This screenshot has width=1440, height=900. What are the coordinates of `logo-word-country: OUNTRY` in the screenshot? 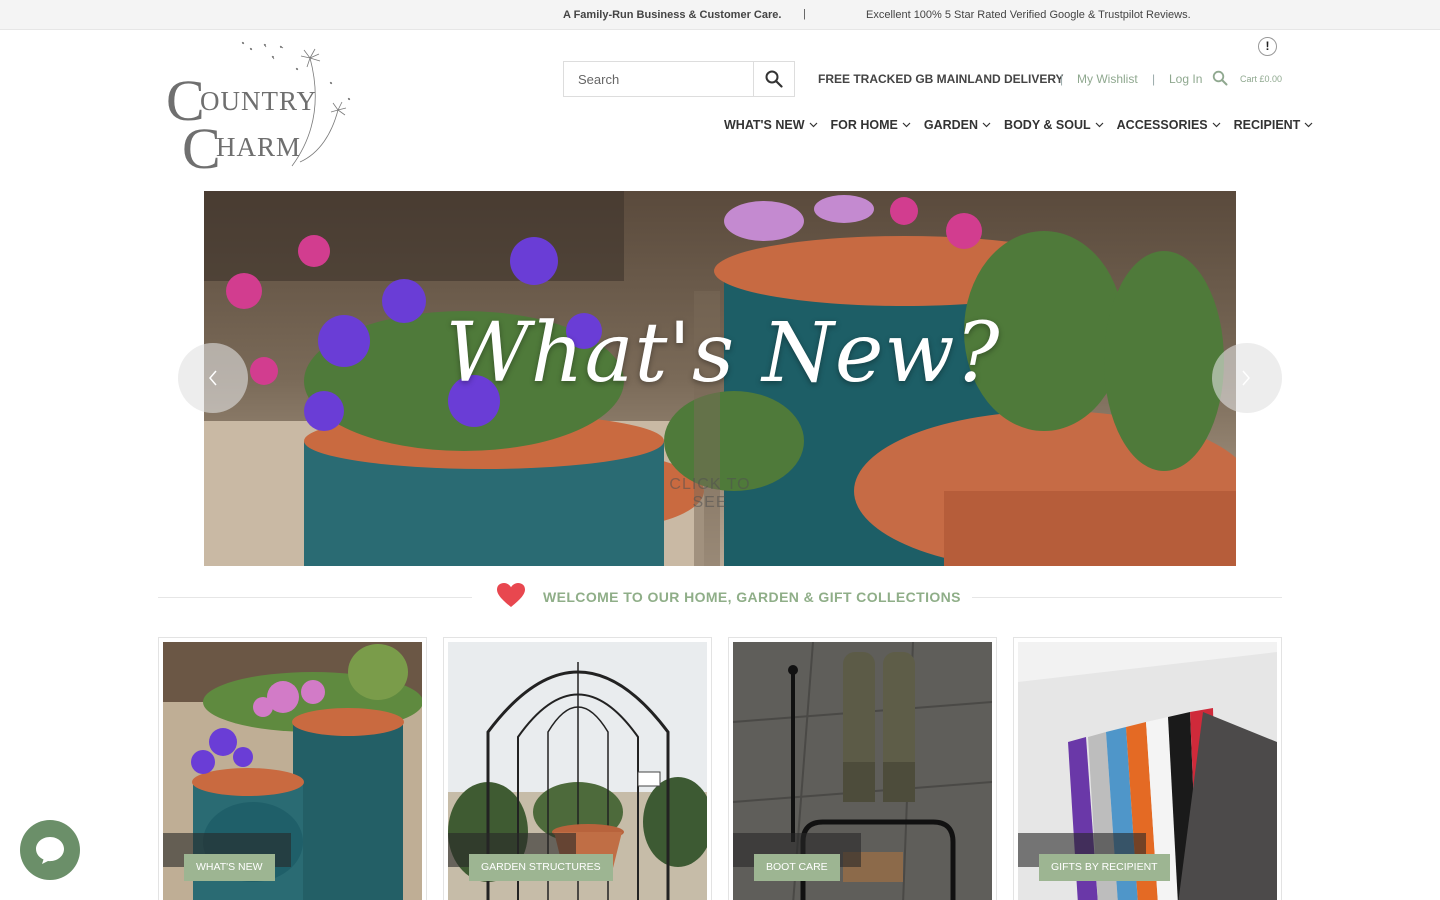 It's located at (259, 101).